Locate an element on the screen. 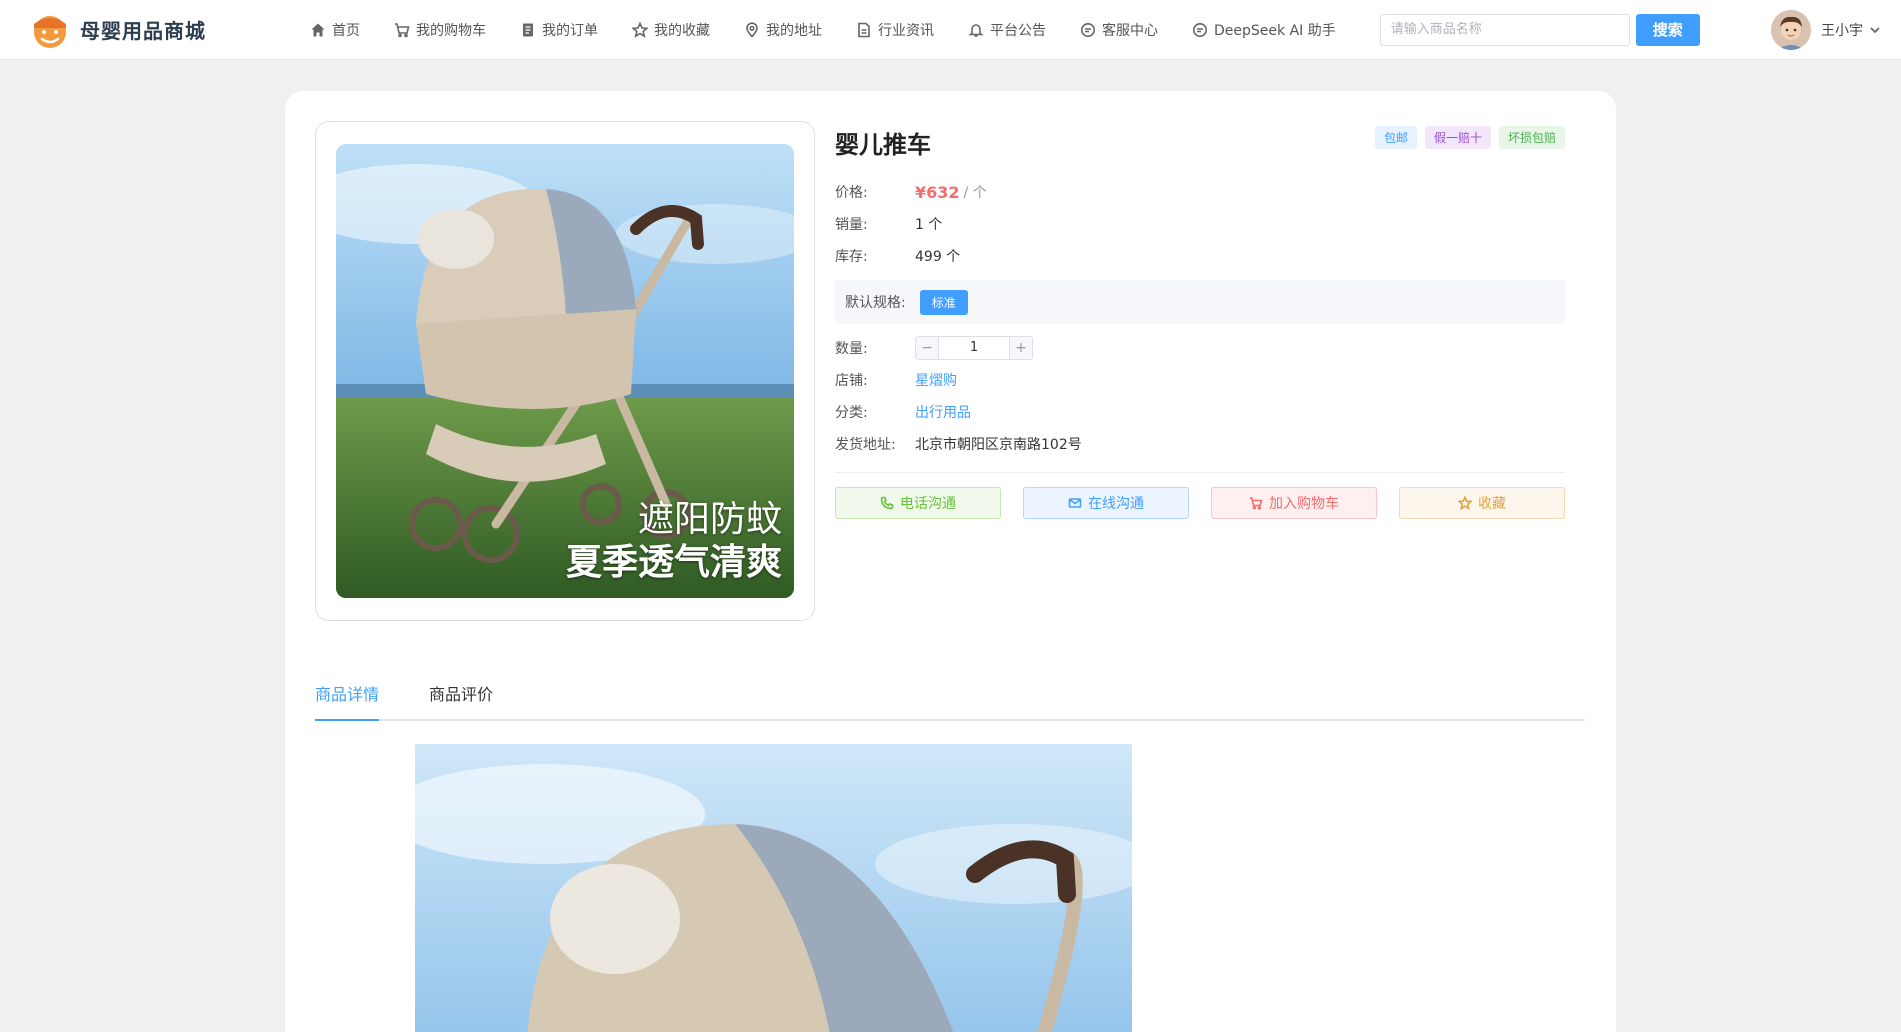  action-buttons: 电话沟通 在线沟通 加入购物车 收藏 is located at coordinates (1200, 503).